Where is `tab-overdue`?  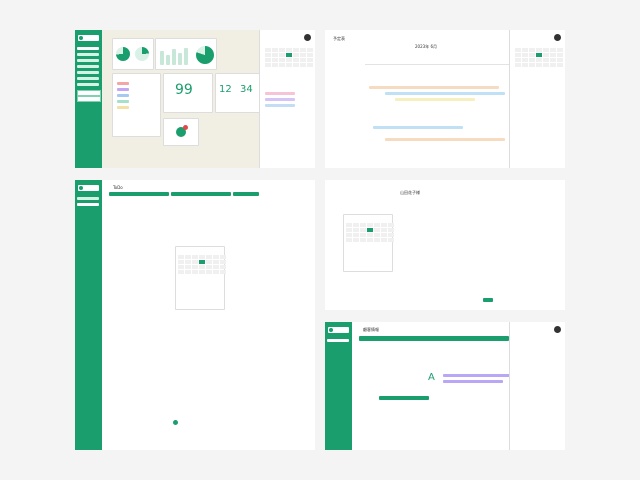
tab-overdue is located at coordinates (201, 194).